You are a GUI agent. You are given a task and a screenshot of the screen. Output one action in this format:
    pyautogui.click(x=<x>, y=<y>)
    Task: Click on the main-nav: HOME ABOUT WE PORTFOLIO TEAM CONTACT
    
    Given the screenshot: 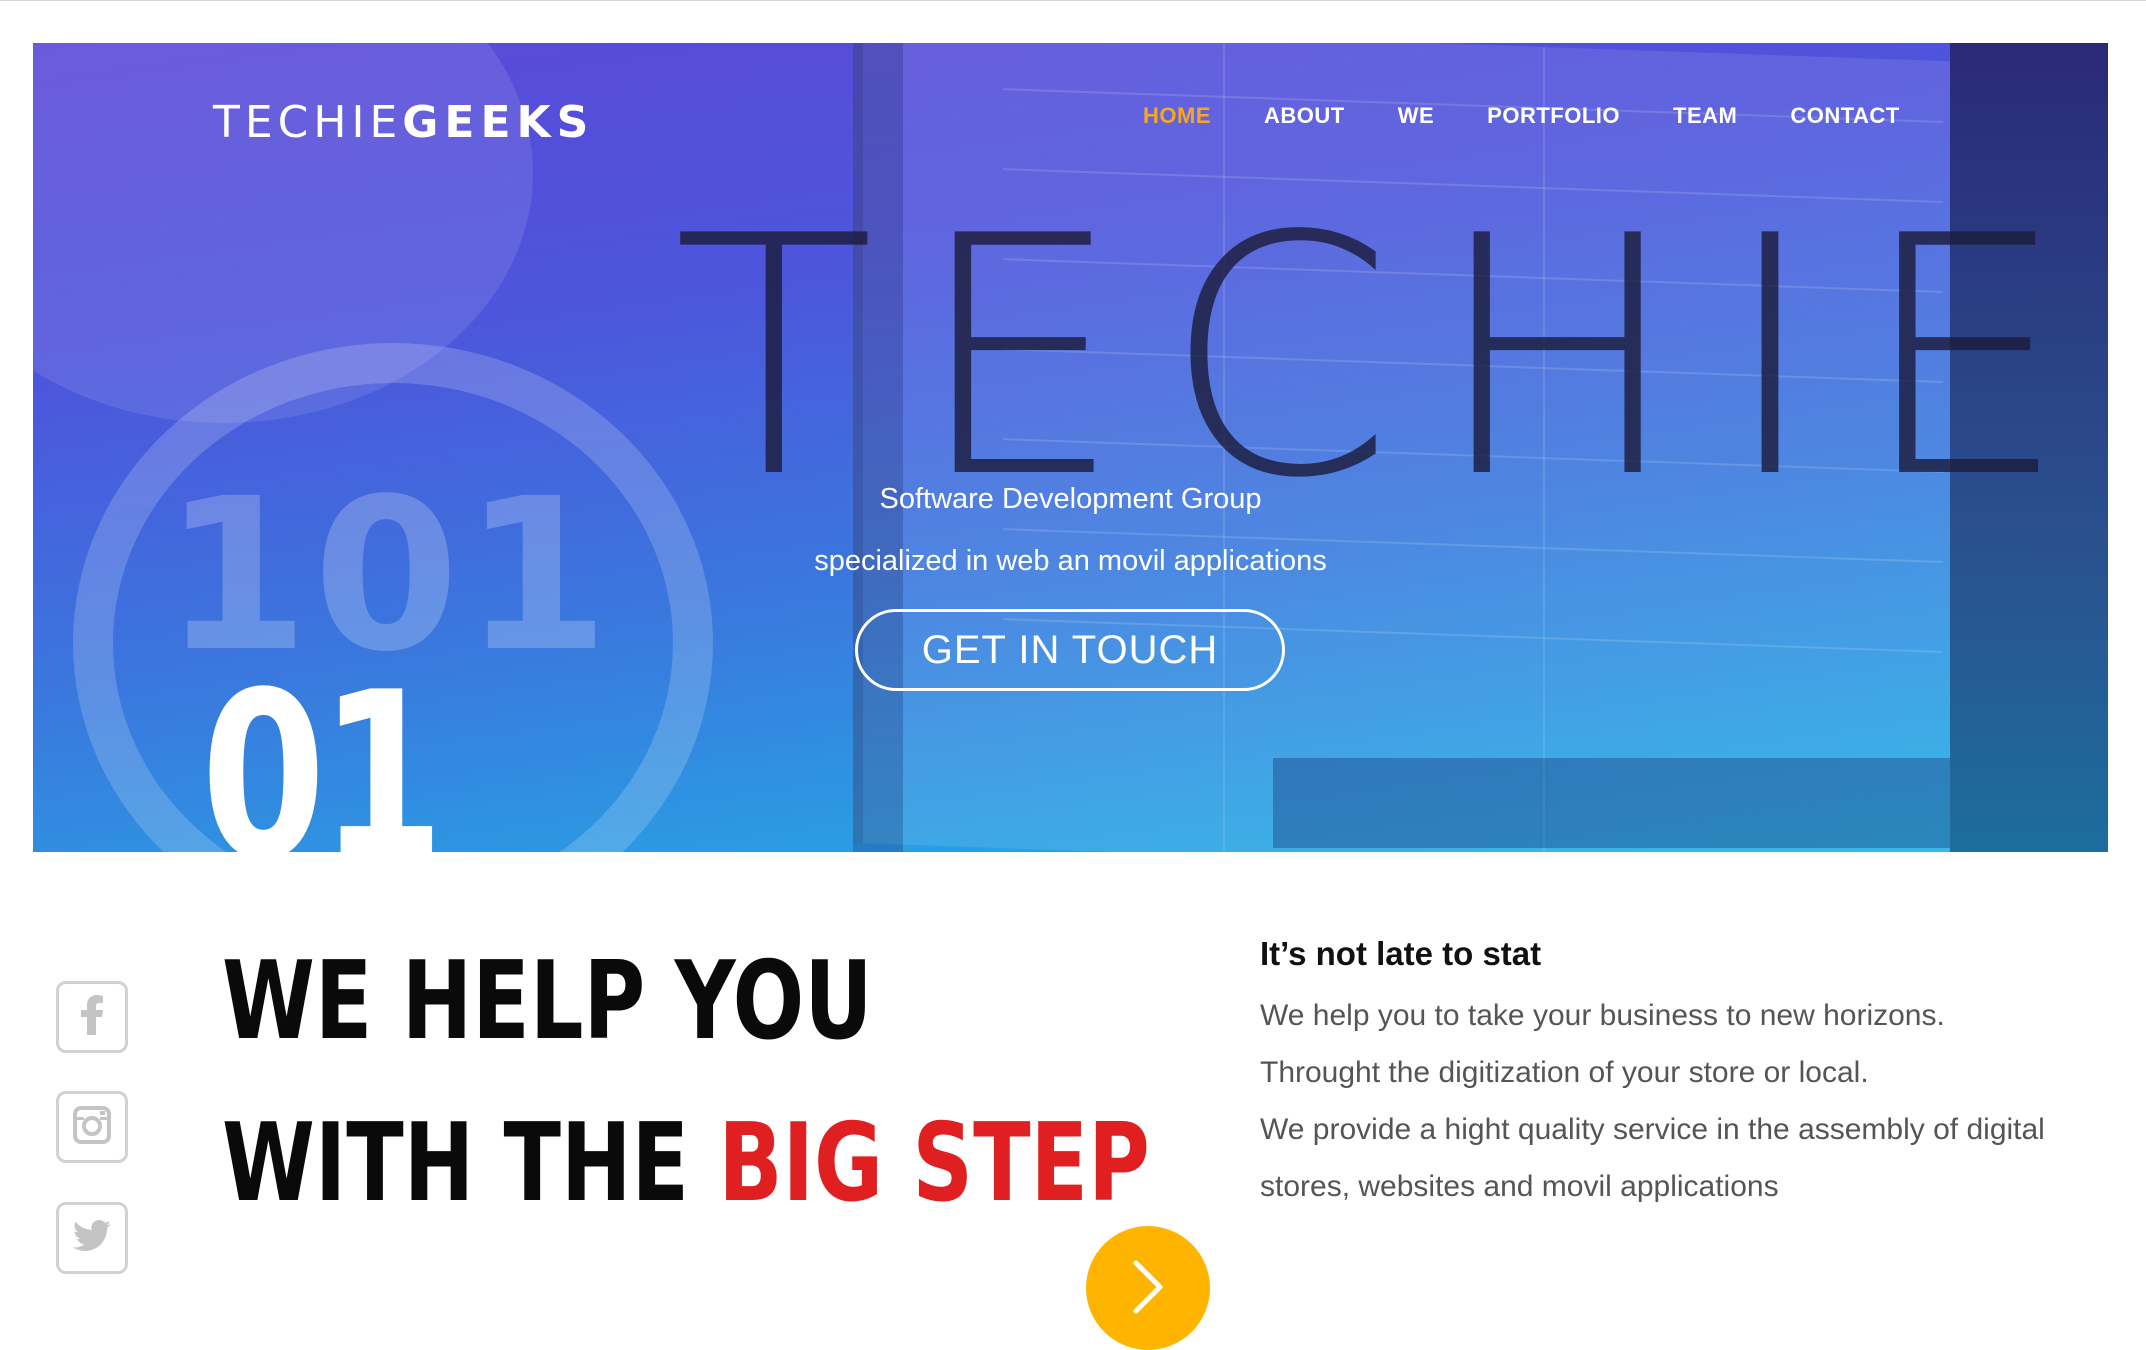 What is the action you would take?
    pyautogui.click(x=1548, y=116)
    